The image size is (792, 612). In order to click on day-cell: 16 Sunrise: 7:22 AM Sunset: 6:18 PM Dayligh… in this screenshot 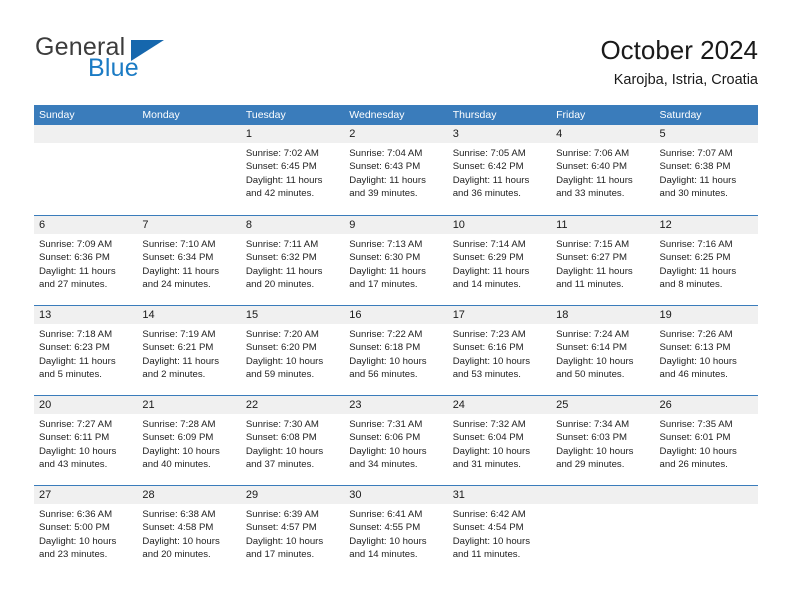, I will do `click(396, 350)`.